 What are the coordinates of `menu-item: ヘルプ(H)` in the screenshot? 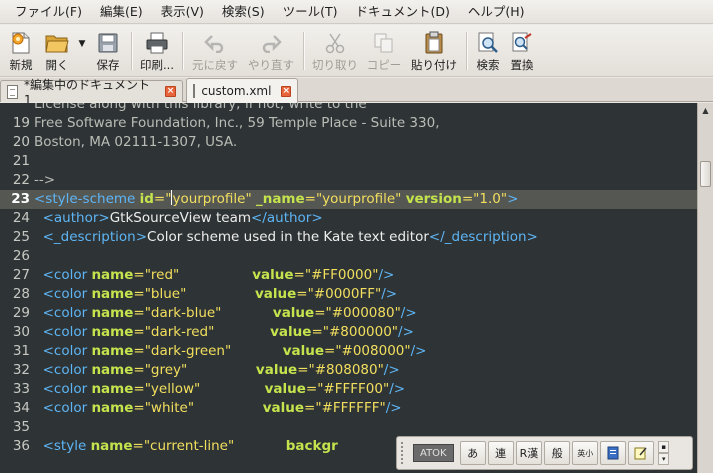 It's located at (496, 12).